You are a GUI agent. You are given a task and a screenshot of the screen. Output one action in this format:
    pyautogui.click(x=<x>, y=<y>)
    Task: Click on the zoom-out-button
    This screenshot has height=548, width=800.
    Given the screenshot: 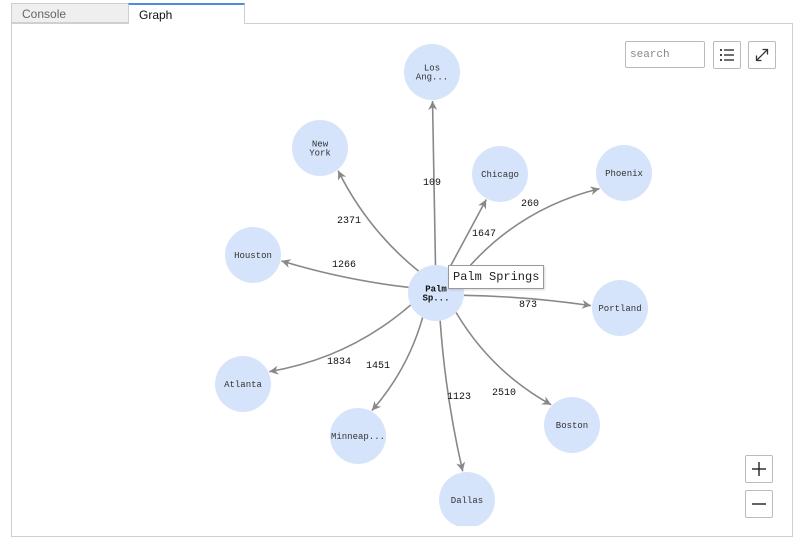 What is the action you would take?
    pyautogui.click(x=759, y=504)
    